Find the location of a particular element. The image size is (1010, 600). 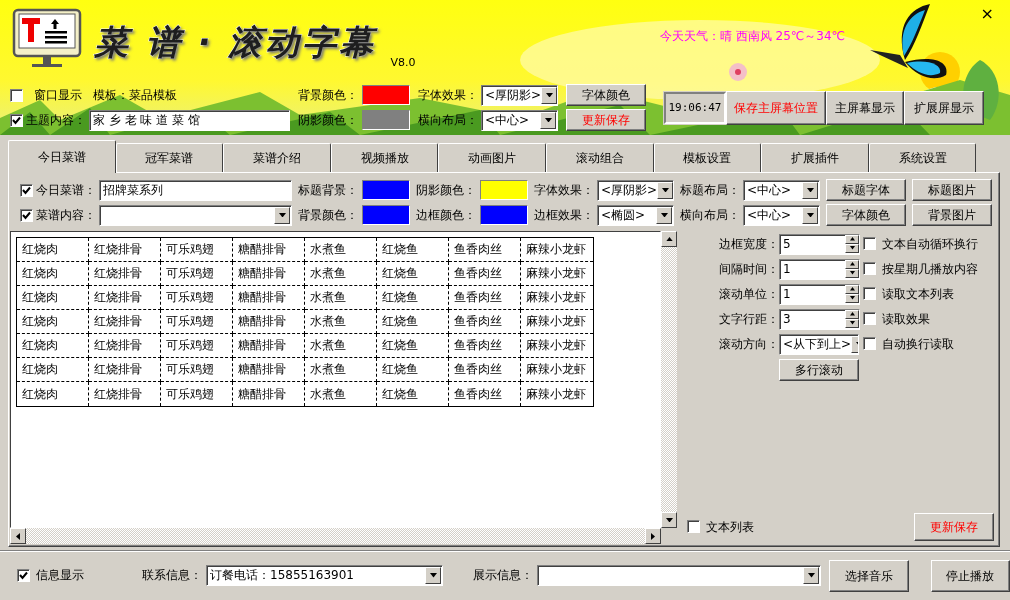

dropdown: 订餐电话：15855163901 is located at coordinates (325, 575).